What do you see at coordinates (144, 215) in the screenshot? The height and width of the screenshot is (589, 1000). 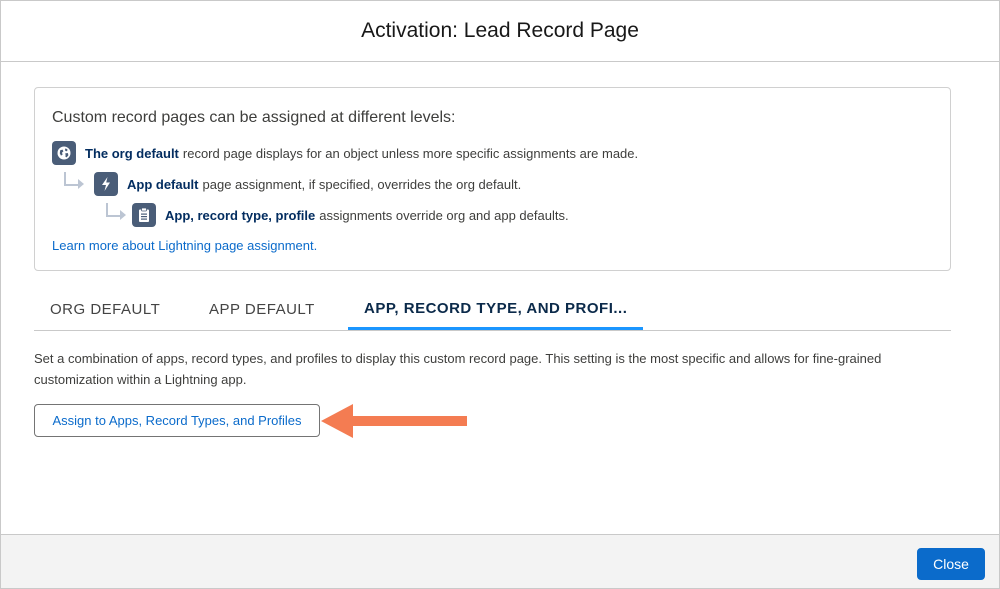 I see `clipboard-icon` at bounding box center [144, 215].